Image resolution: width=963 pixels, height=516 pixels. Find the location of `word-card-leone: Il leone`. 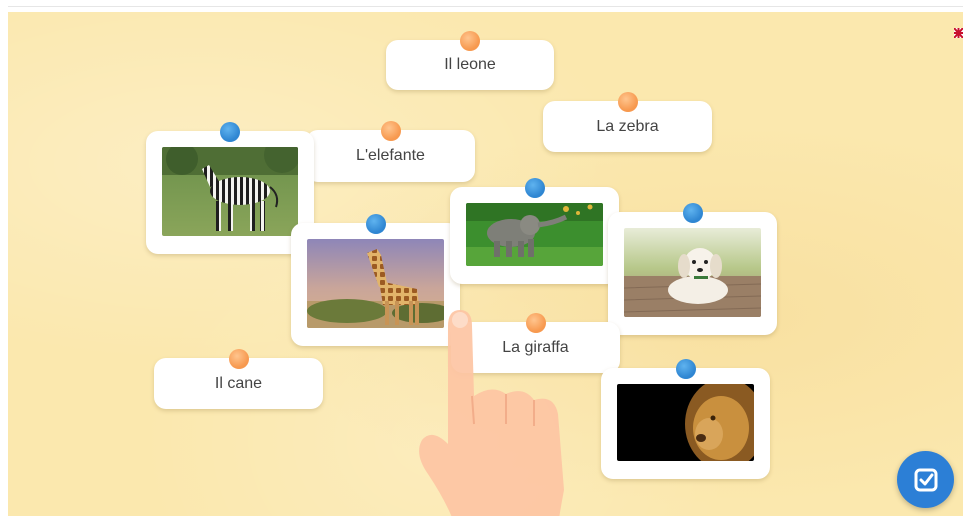

word-card-leone: Il leone is located at coordinates (470, 60).